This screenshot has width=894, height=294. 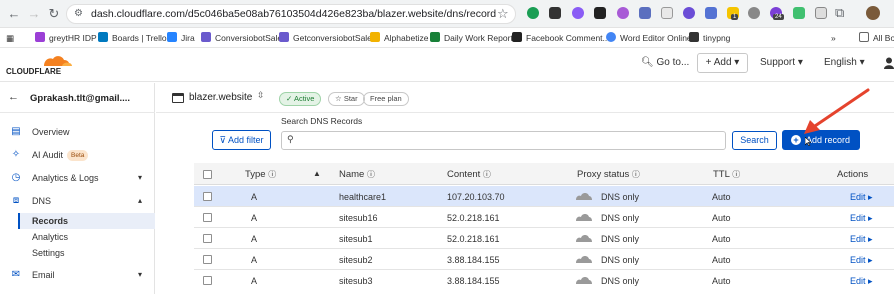 What do you see at coordinates (503, 14) in the screenshot?
I see `bookmark-star-icon: ☆` at bounding box center [503, 14].